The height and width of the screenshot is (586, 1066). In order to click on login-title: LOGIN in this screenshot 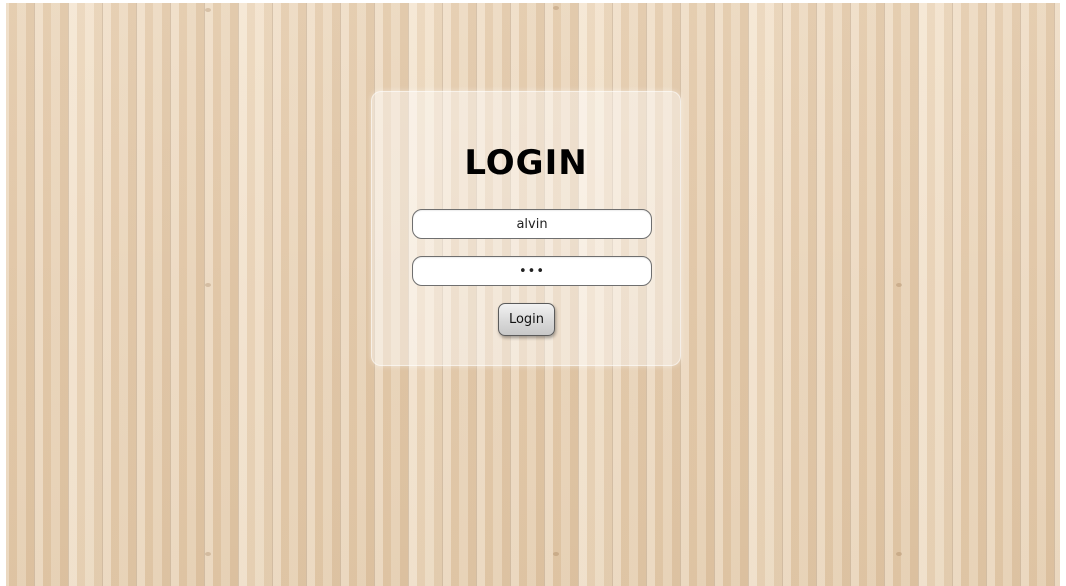, I will do `click(526, 163)`.